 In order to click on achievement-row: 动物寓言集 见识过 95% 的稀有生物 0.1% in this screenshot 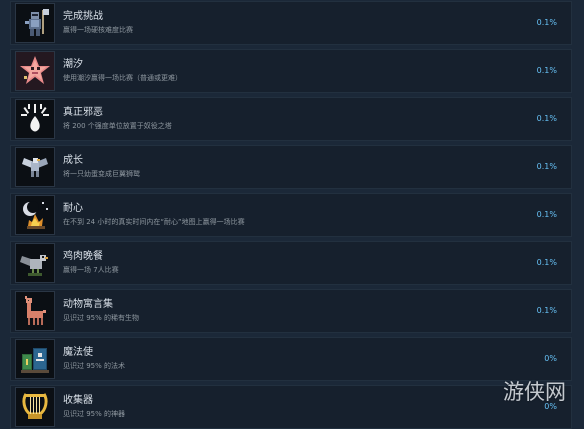, I will do `click(291, 311)`.